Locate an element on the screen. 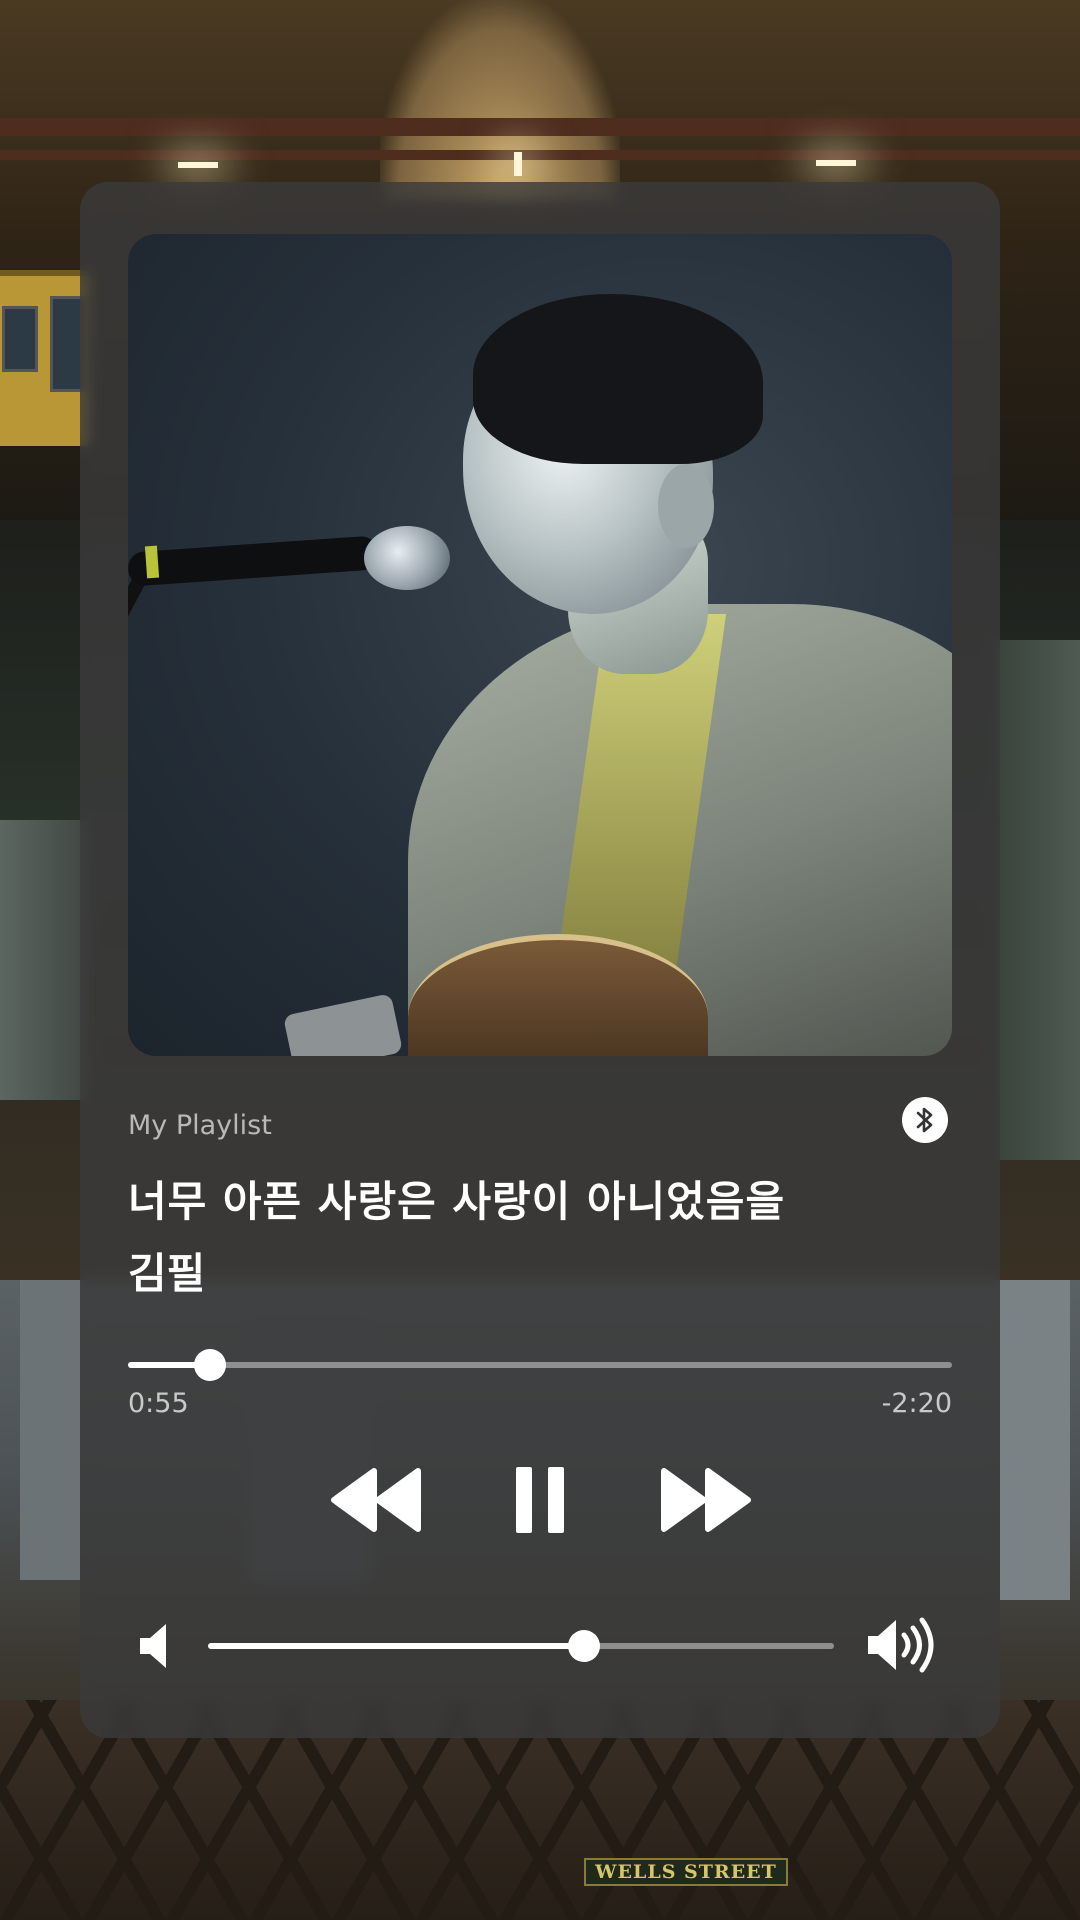 Image resolution: width=1080 pixels, height=1920 pixels. time-remaining: -2:20 is located at coordinates (916, 1403).